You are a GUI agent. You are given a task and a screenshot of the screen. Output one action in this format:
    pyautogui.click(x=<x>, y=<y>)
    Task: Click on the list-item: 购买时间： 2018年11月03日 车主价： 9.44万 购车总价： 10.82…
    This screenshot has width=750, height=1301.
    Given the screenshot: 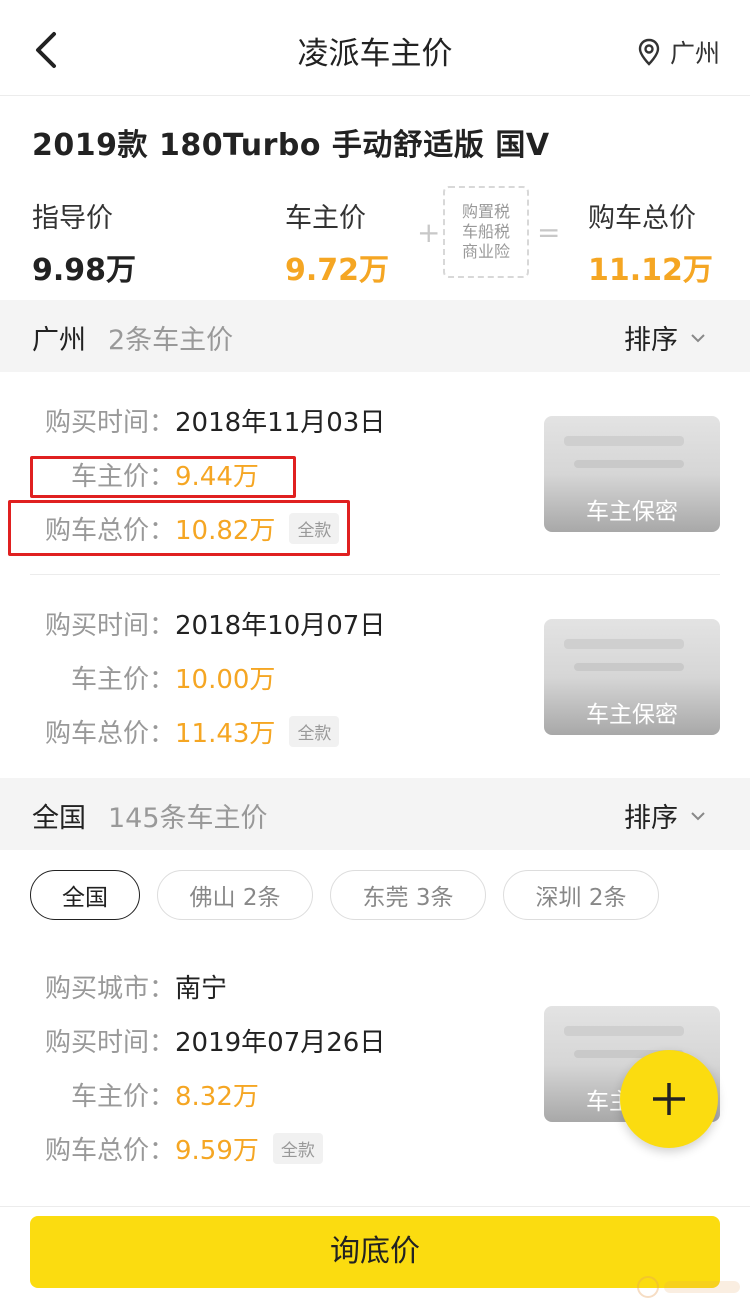 What is the action you would take?
    pyautogui.click(x=364, y=473)
    